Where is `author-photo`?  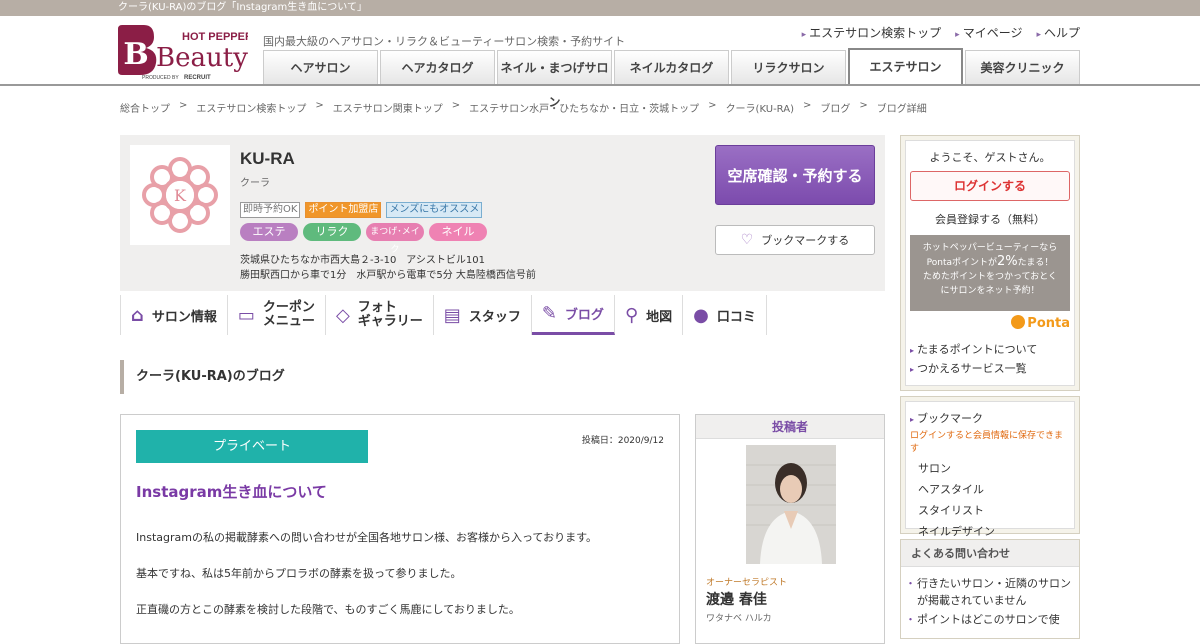
author-photo is located at coordinates (791, 504).